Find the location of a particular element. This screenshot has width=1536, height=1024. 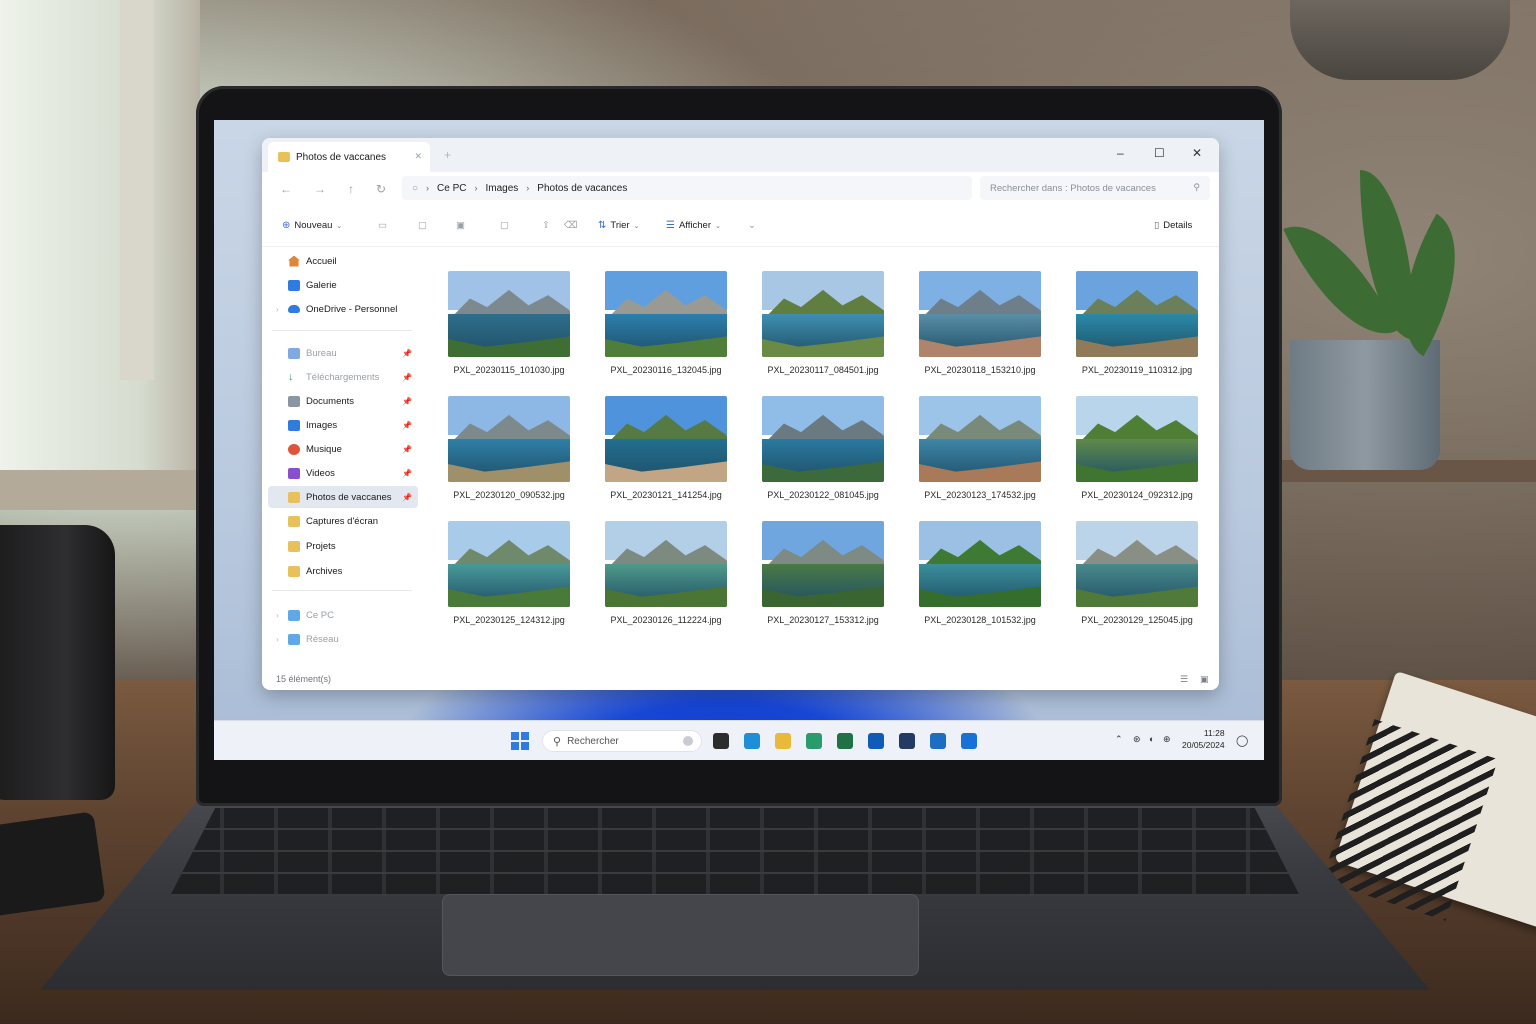

refresh-icon: ↻ is located at coordinates (381, 189).